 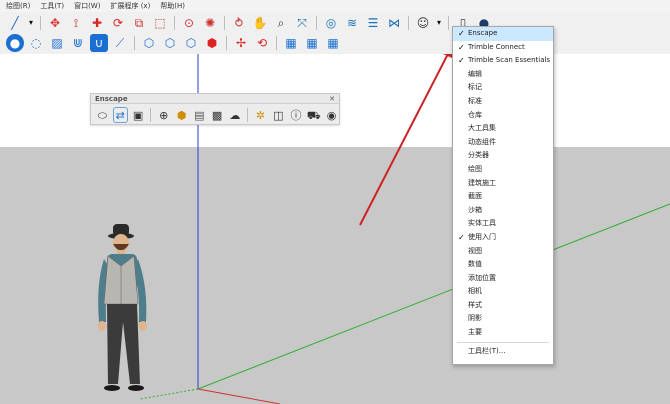 What do you see at coordinates (15, 23) in the screenshot?
I see `line-tool-icon: ╱` at bounding box center [15, 23].